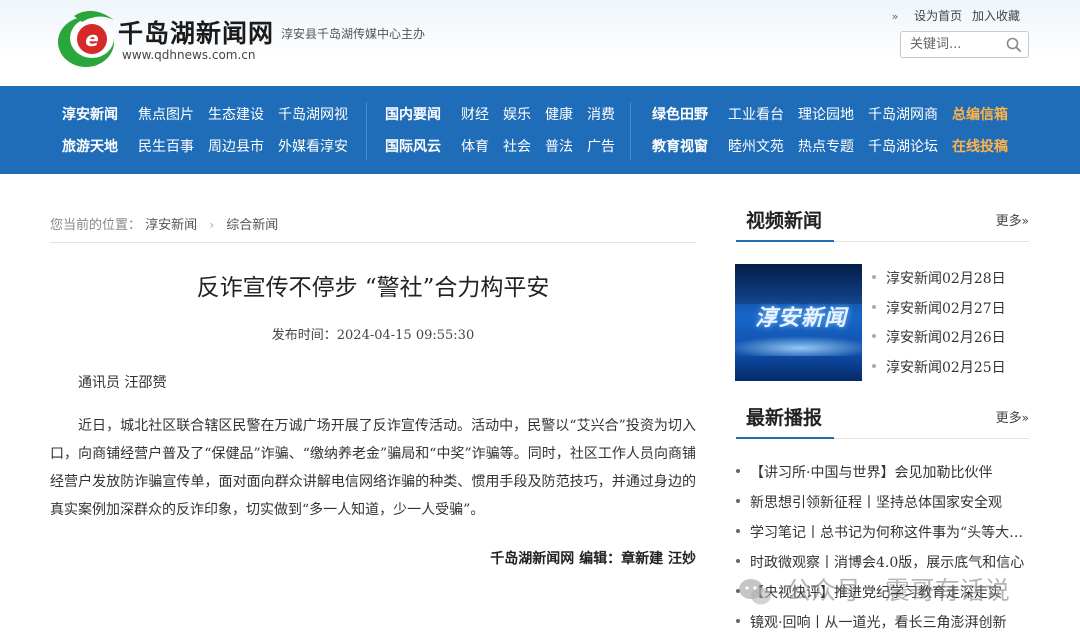  Describe the element at coordinates (980, 146) in the screenshot. I see `online-submission-link: 在线投稿` at that location.